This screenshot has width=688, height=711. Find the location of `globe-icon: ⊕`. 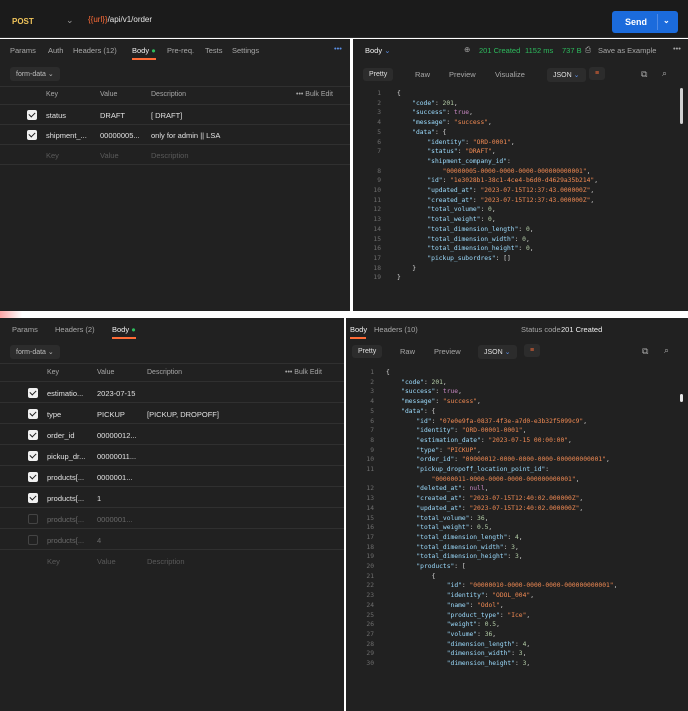

globe-icon: ⊕ is located at coordinates (467, 49).